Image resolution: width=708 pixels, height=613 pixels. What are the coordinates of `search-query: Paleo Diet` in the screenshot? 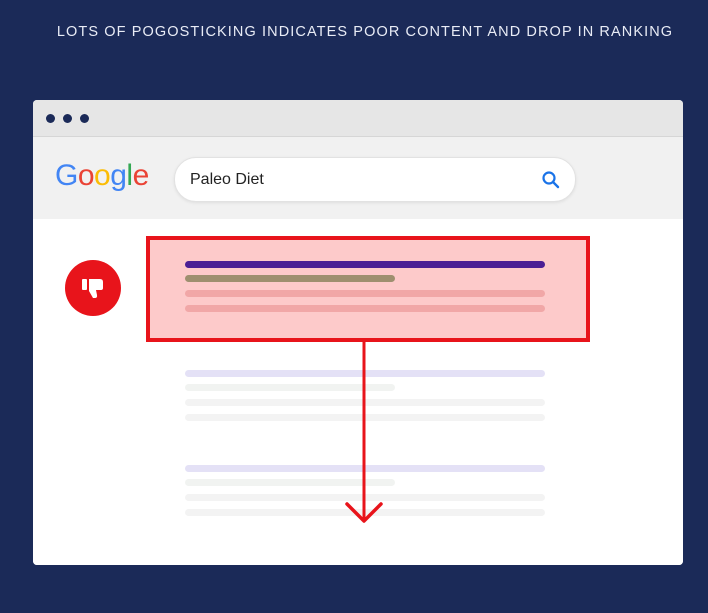 It's located at (227, 179).